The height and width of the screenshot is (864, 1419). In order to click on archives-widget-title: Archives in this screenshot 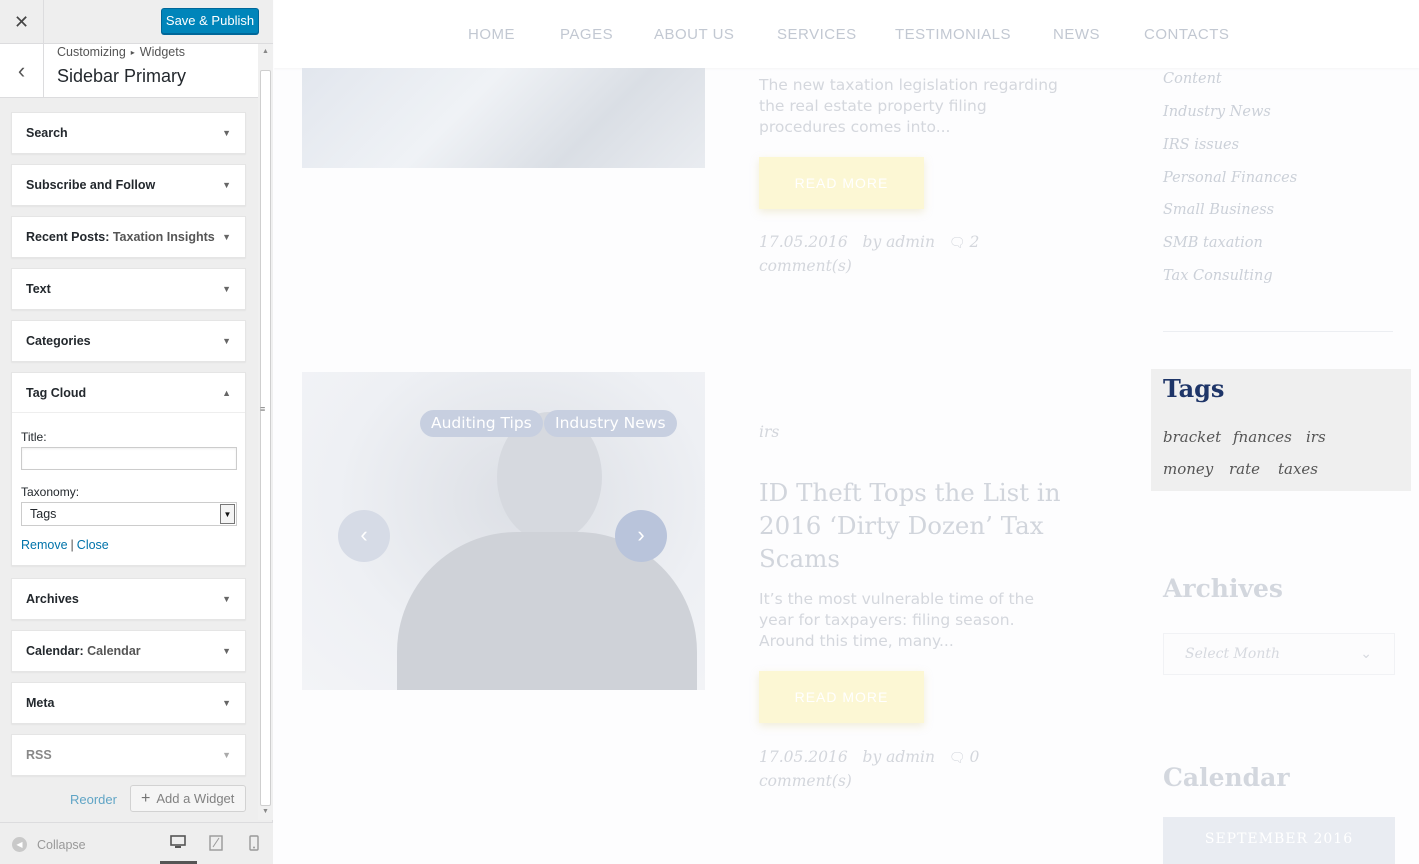, I will do `click(1223, 588)`.